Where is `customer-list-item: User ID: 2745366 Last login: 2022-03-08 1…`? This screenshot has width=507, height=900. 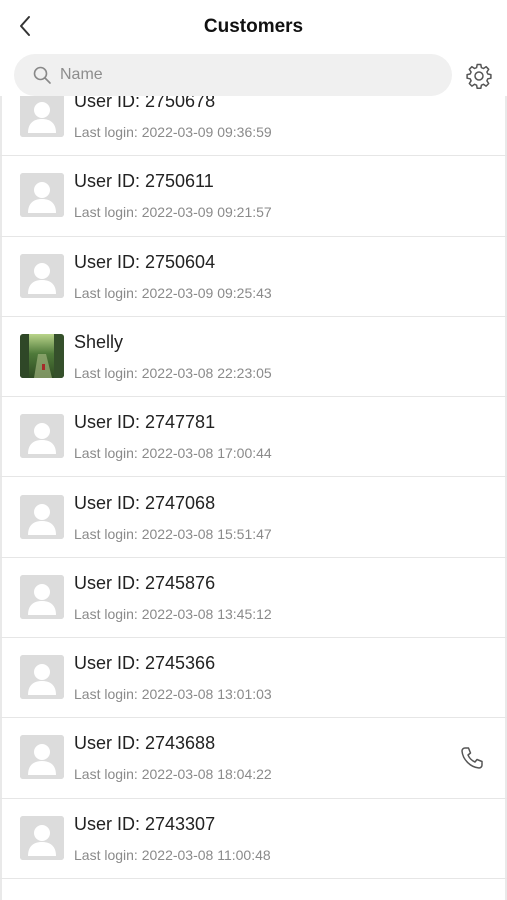 customer-list-item: User ID: 2745366 Last login: 2022-03-08 1… is located at coordinates (253, 678).